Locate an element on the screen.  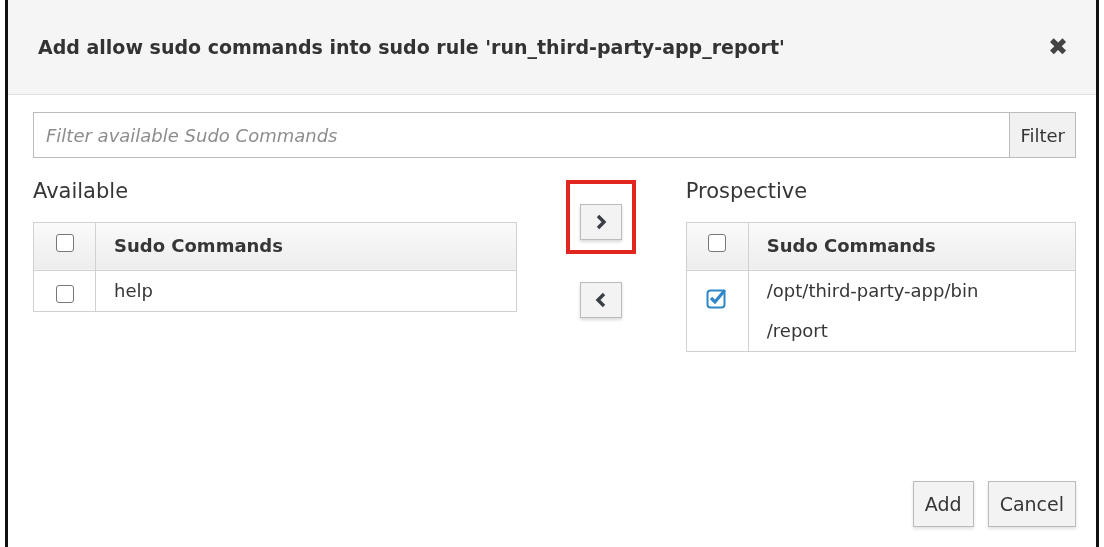
table-cell: /opt/third-party-app/bin /report is located at coordinates (872, 310).